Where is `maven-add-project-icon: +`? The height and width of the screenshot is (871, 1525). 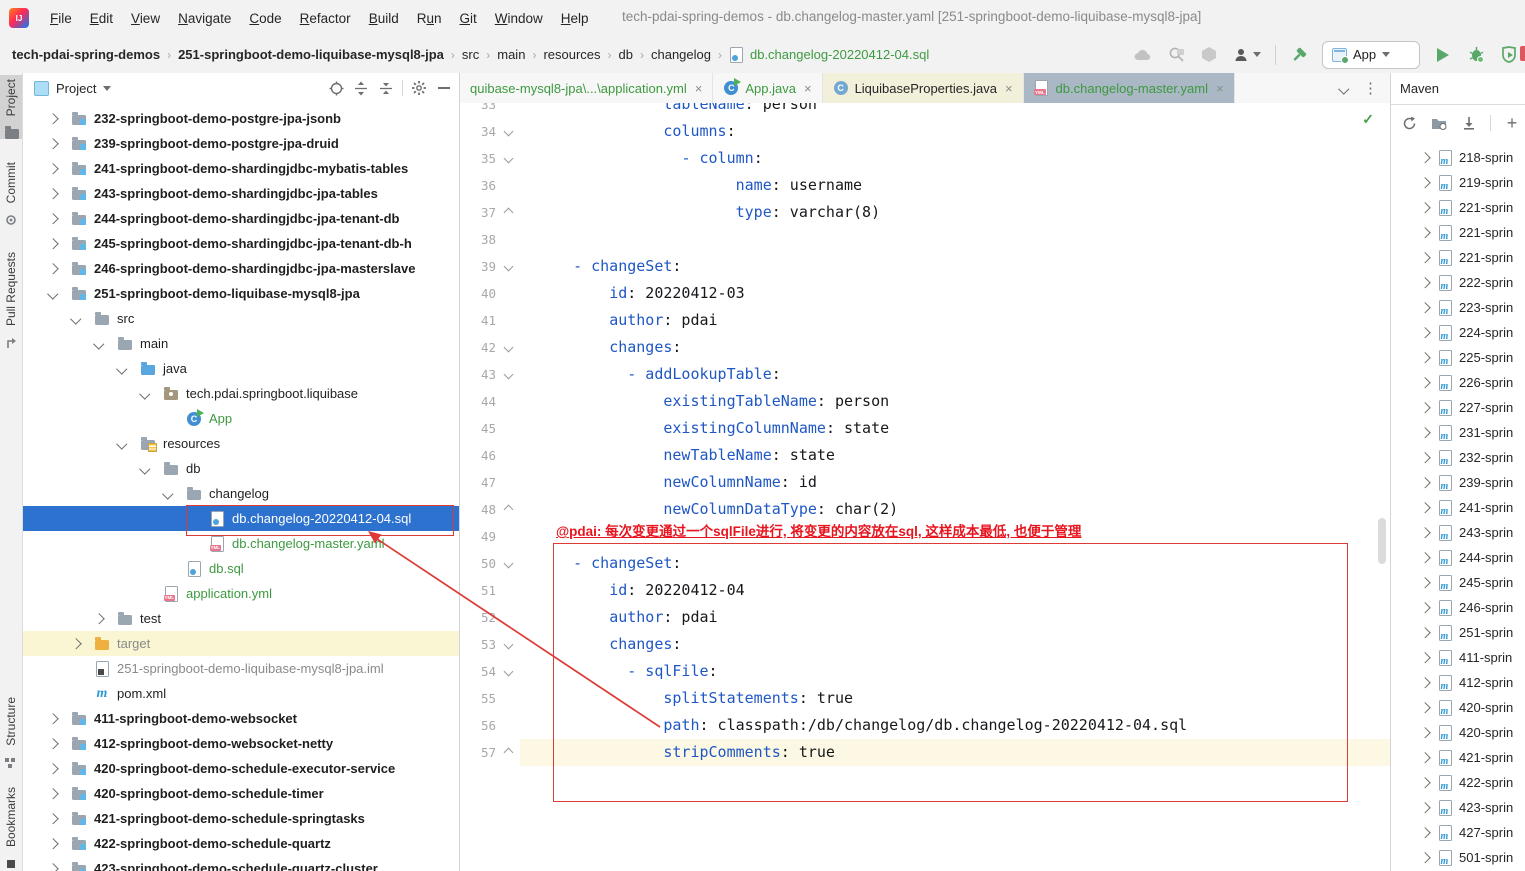
maven-add-project-icon: + is located at coordinates (1512, 123).